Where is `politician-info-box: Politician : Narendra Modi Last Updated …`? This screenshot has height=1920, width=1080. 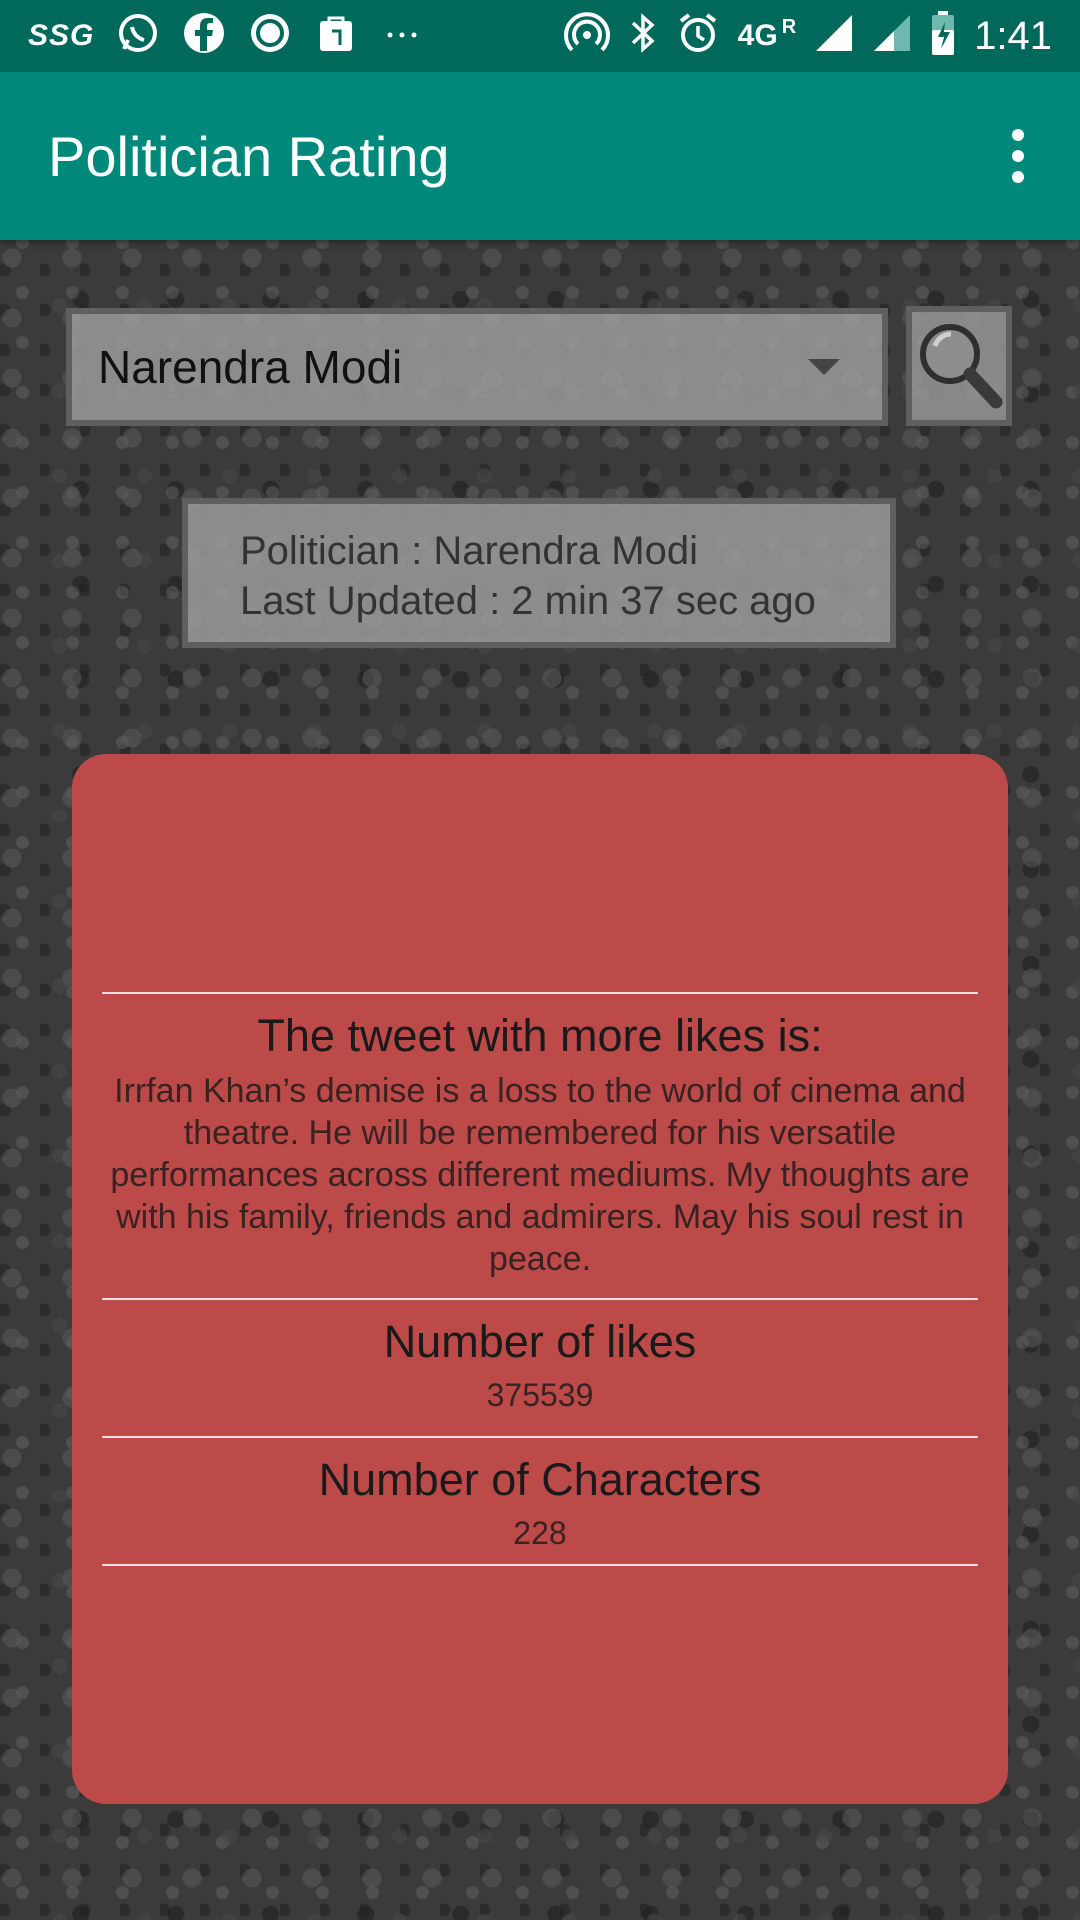
politician-info-box: Politician : Narendra Modi Last Updated … is located at coordinates (539, 573).